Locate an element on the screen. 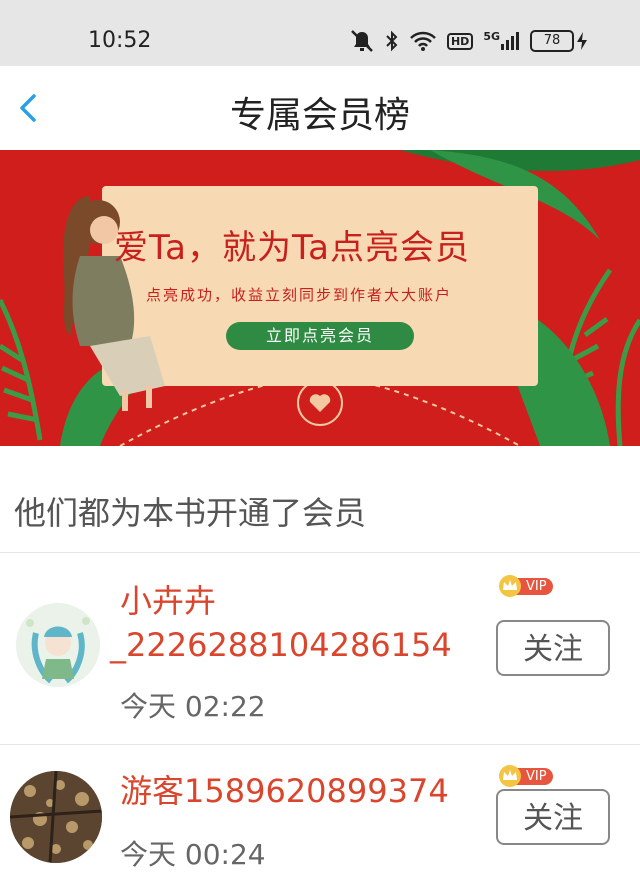 This screenshot has width=640, height=890. battery-icon: 78 is located at coordinates (559, 41).